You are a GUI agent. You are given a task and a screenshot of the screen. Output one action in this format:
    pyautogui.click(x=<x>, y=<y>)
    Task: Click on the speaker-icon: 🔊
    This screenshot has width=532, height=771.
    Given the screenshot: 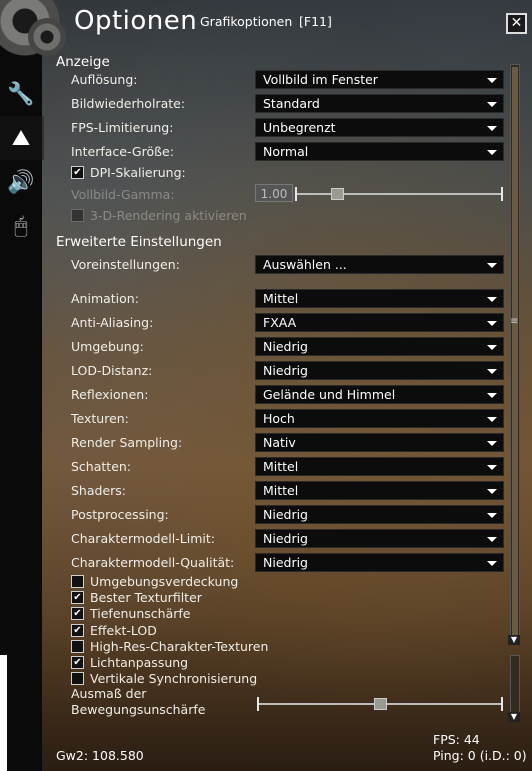 What is the action you would take?
    pyautogui.click(x=21, y=182)
    